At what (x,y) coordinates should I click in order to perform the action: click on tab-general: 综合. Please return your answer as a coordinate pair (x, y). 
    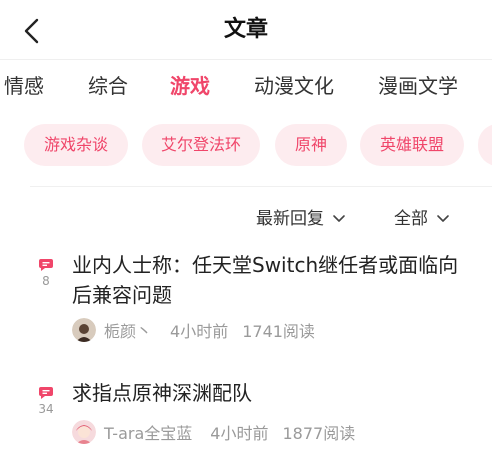
    Looking at the image, I should click on (108, 86).